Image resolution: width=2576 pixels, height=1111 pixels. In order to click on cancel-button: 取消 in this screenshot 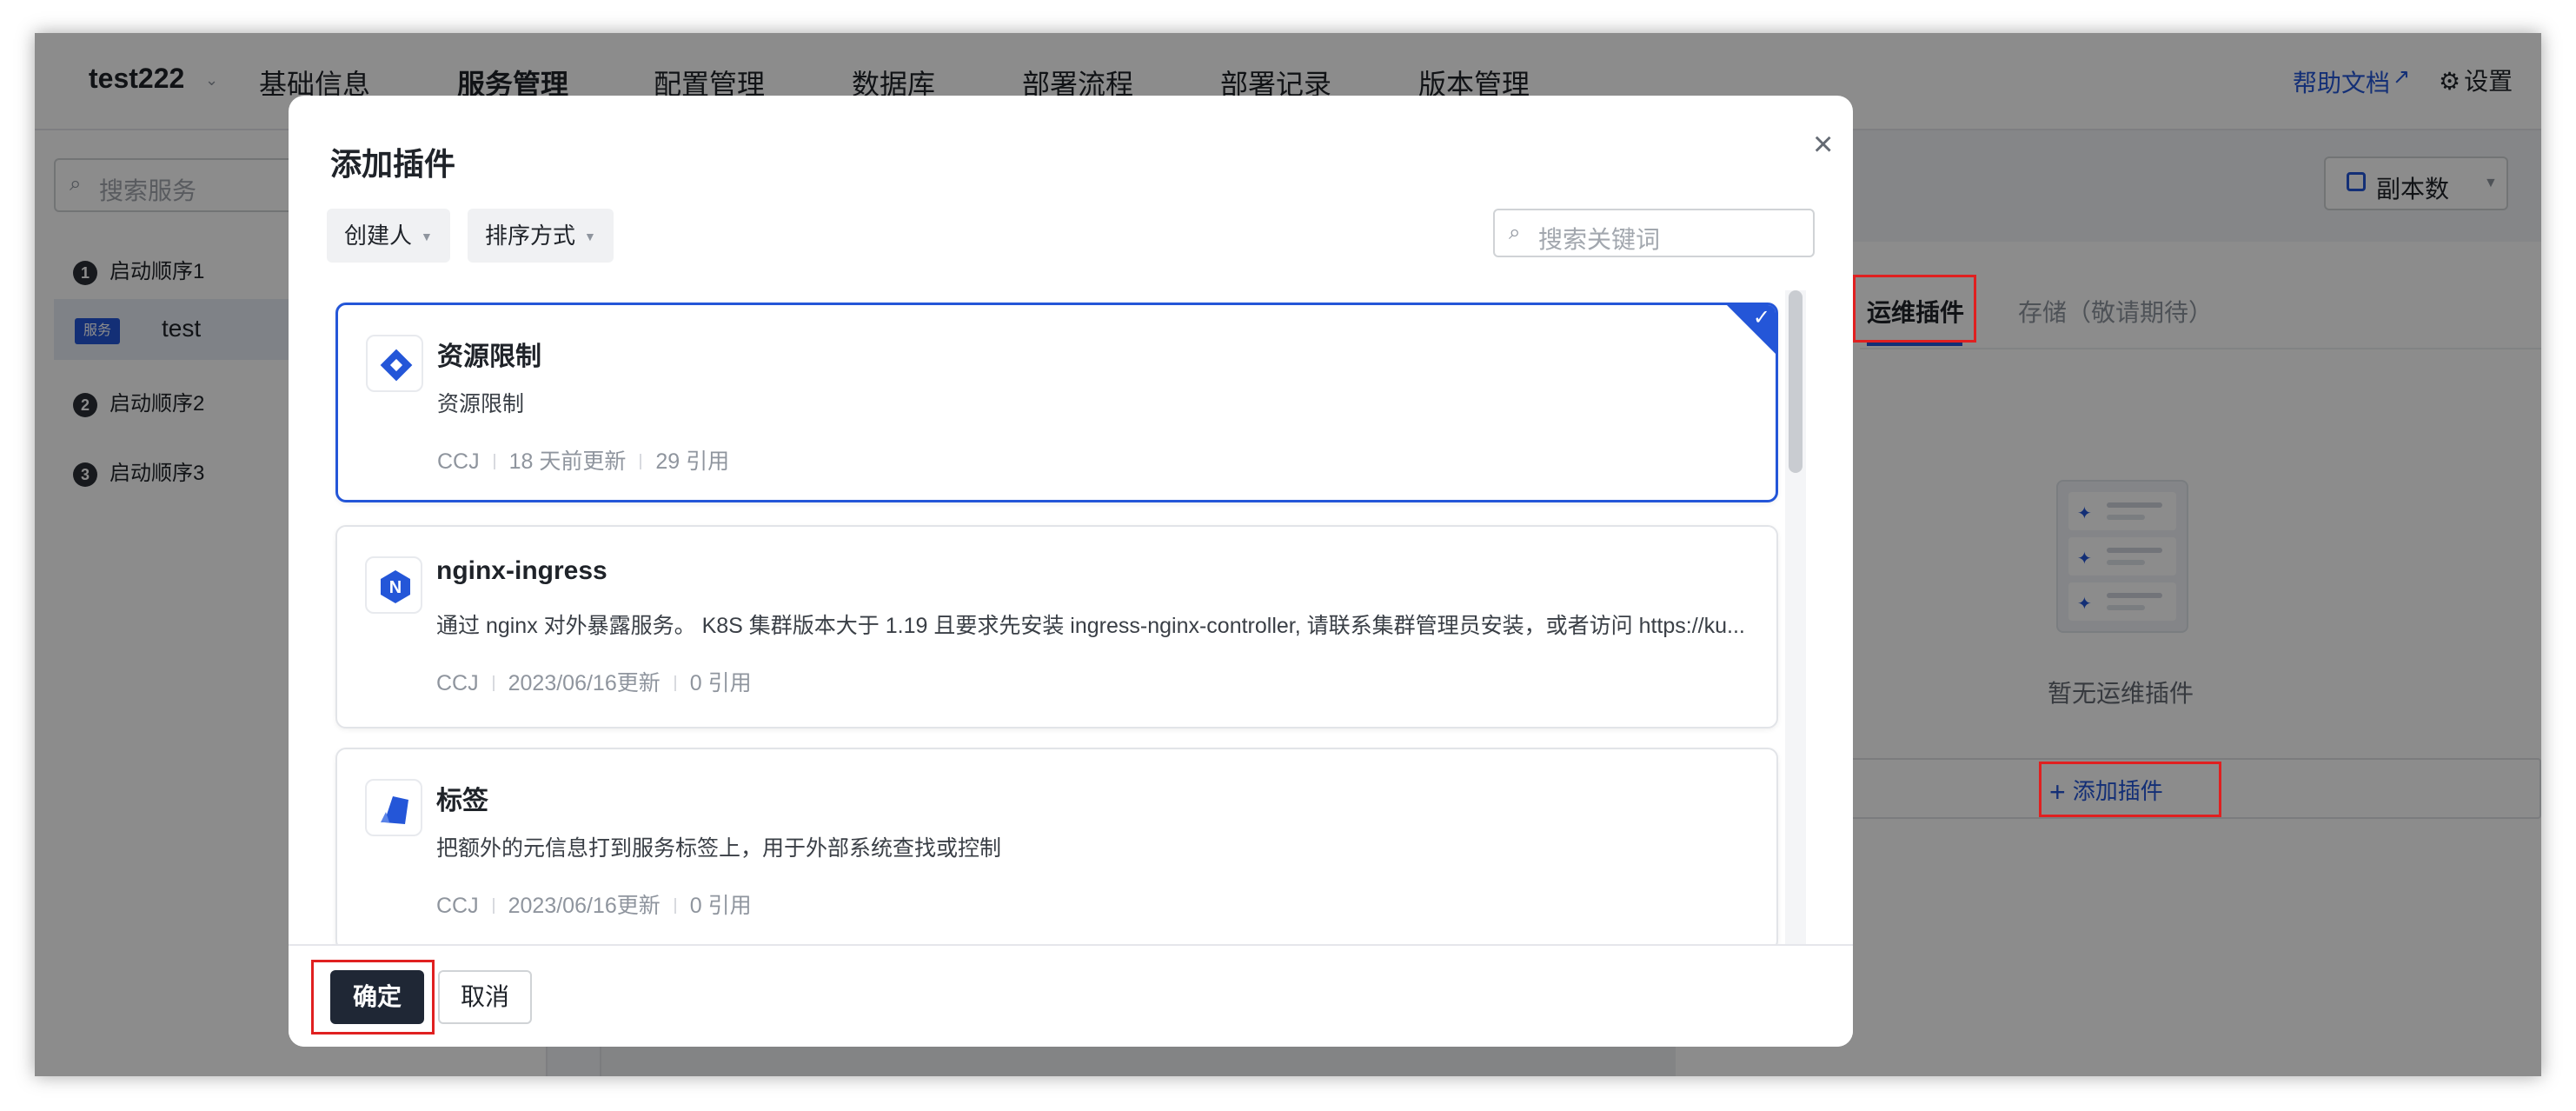, I will do `click(485, 997)`.